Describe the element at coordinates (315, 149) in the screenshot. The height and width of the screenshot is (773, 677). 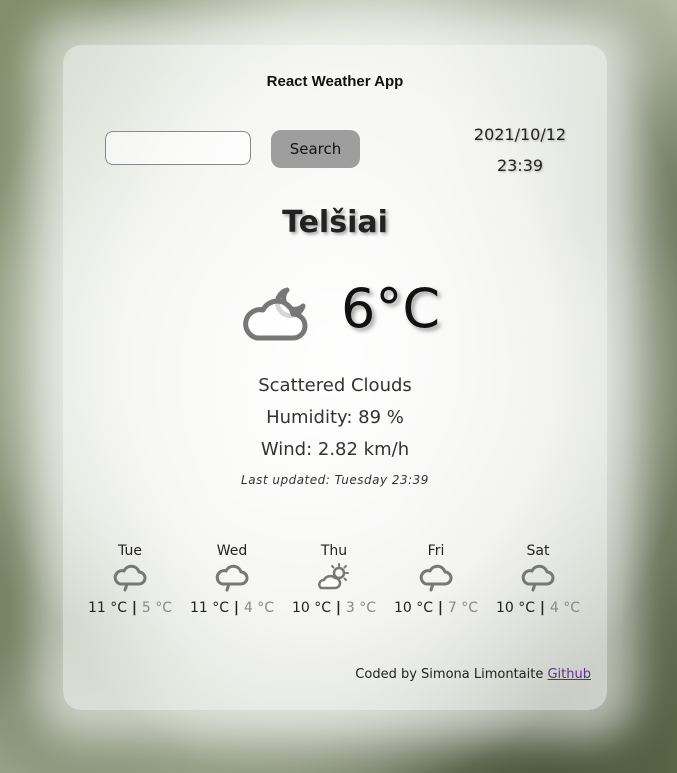
I see `search-button: Search` at that location.